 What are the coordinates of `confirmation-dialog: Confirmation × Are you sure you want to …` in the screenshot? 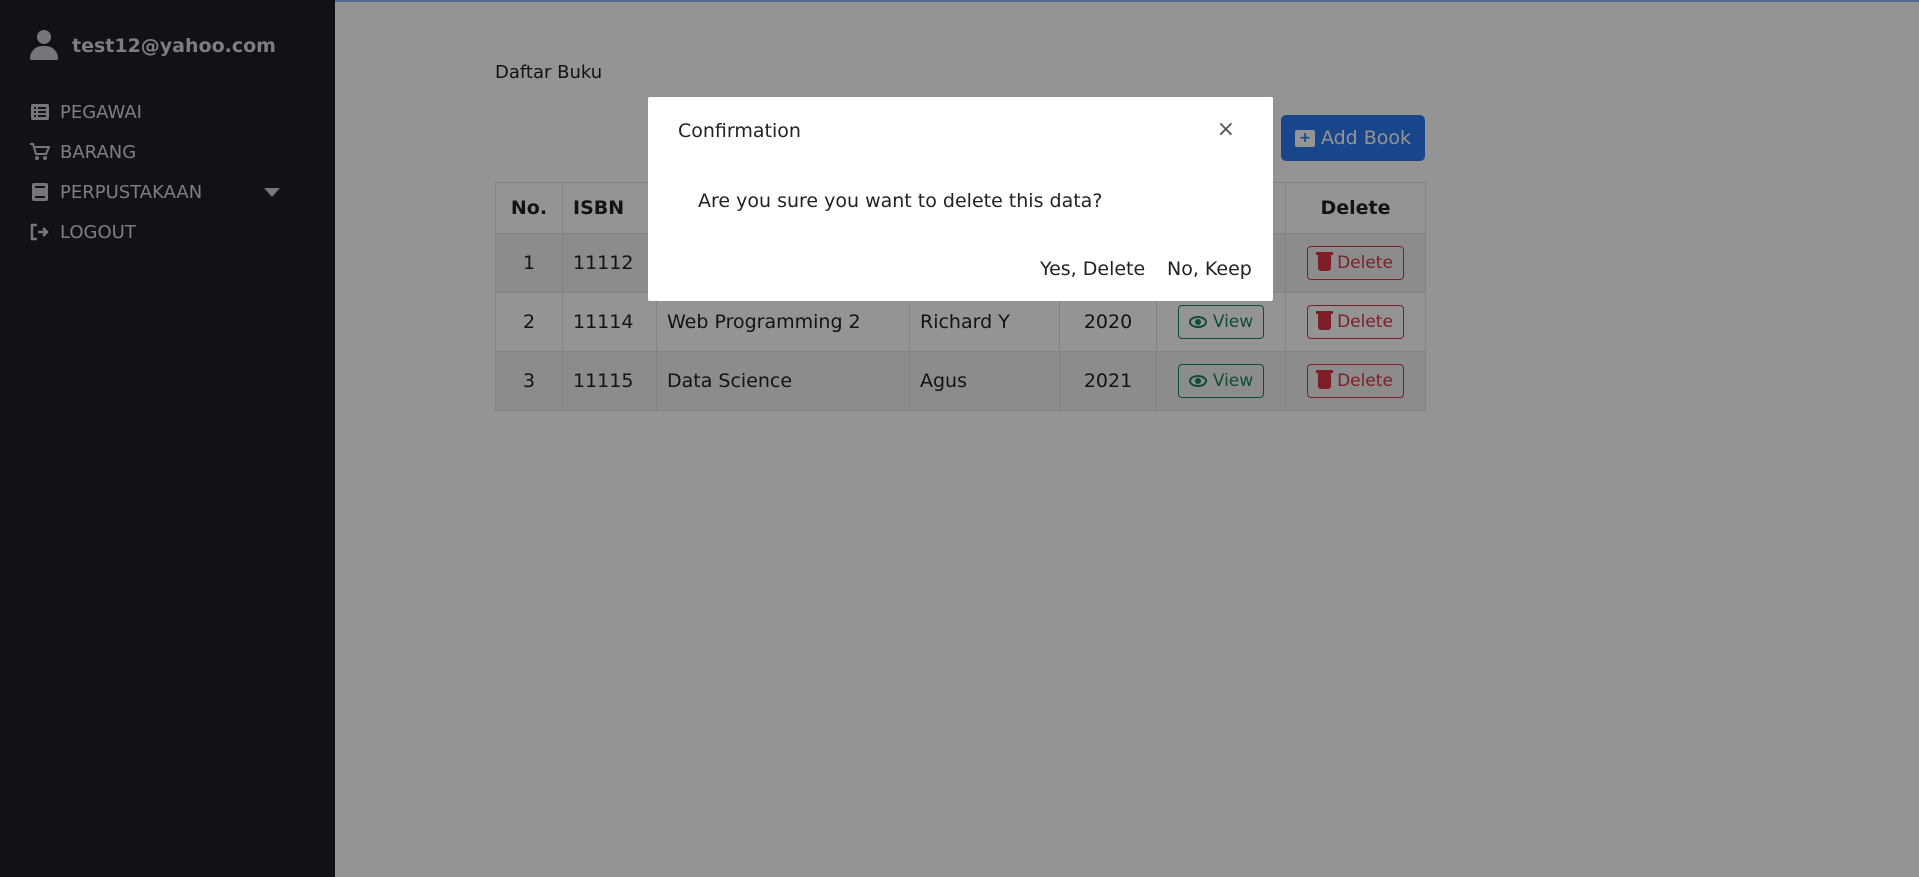 It's located at (960, 199).